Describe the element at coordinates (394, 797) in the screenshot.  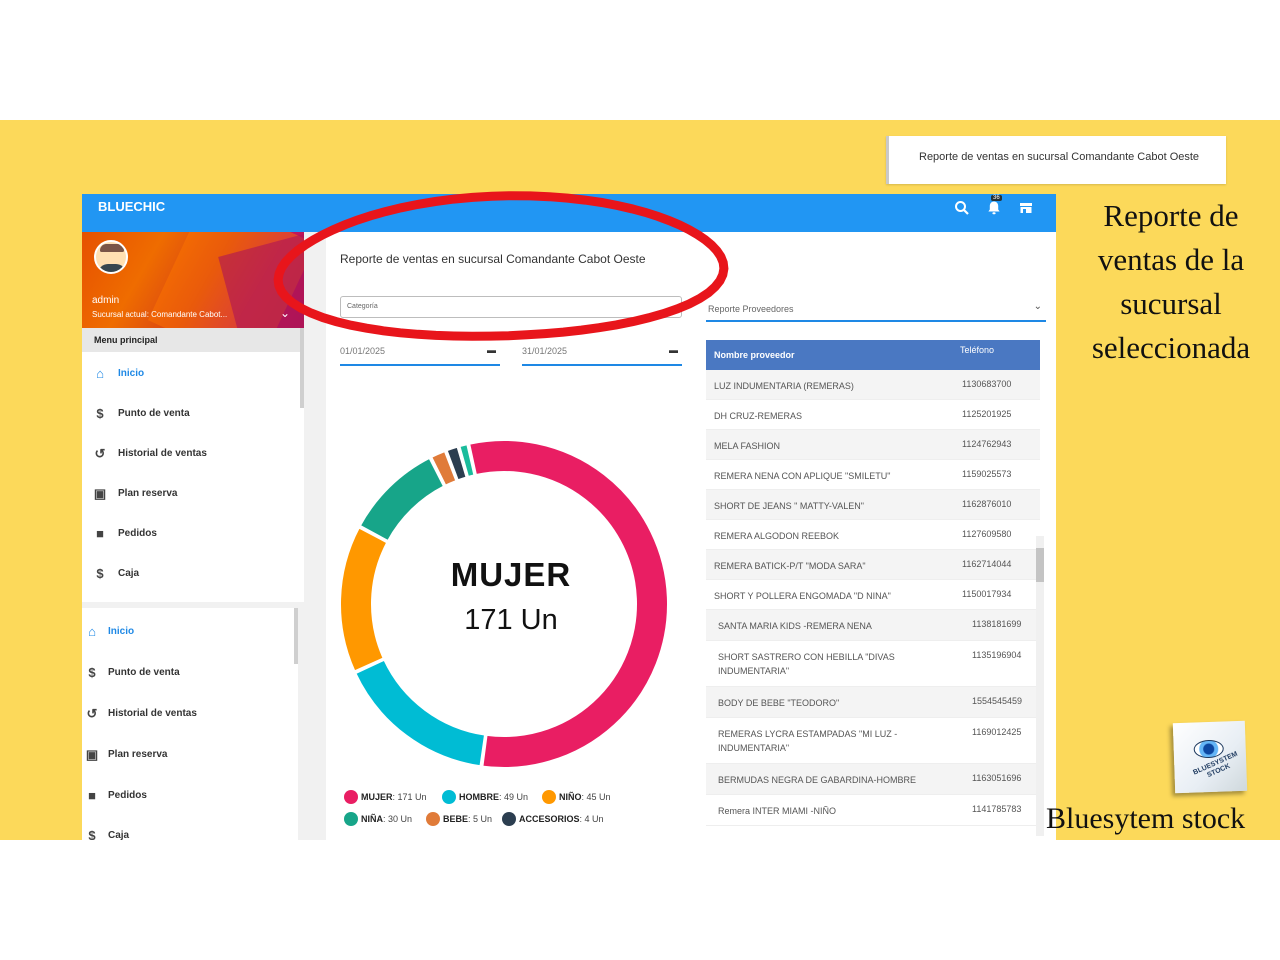
I see `legend-text: MUJER: 171 Un` at that location.